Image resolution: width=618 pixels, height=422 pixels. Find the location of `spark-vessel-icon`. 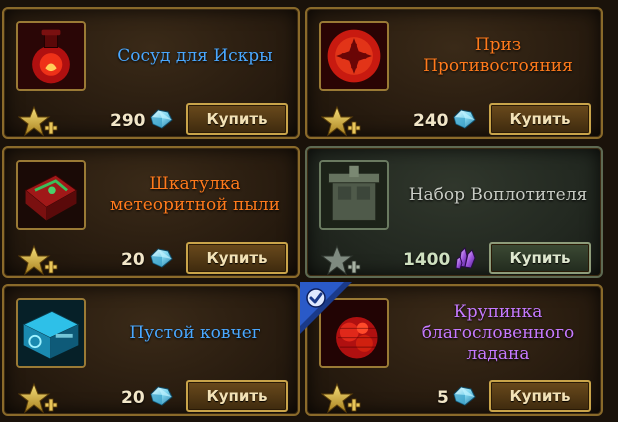

spark-vessel-icon is located at coordinates (51, 56).